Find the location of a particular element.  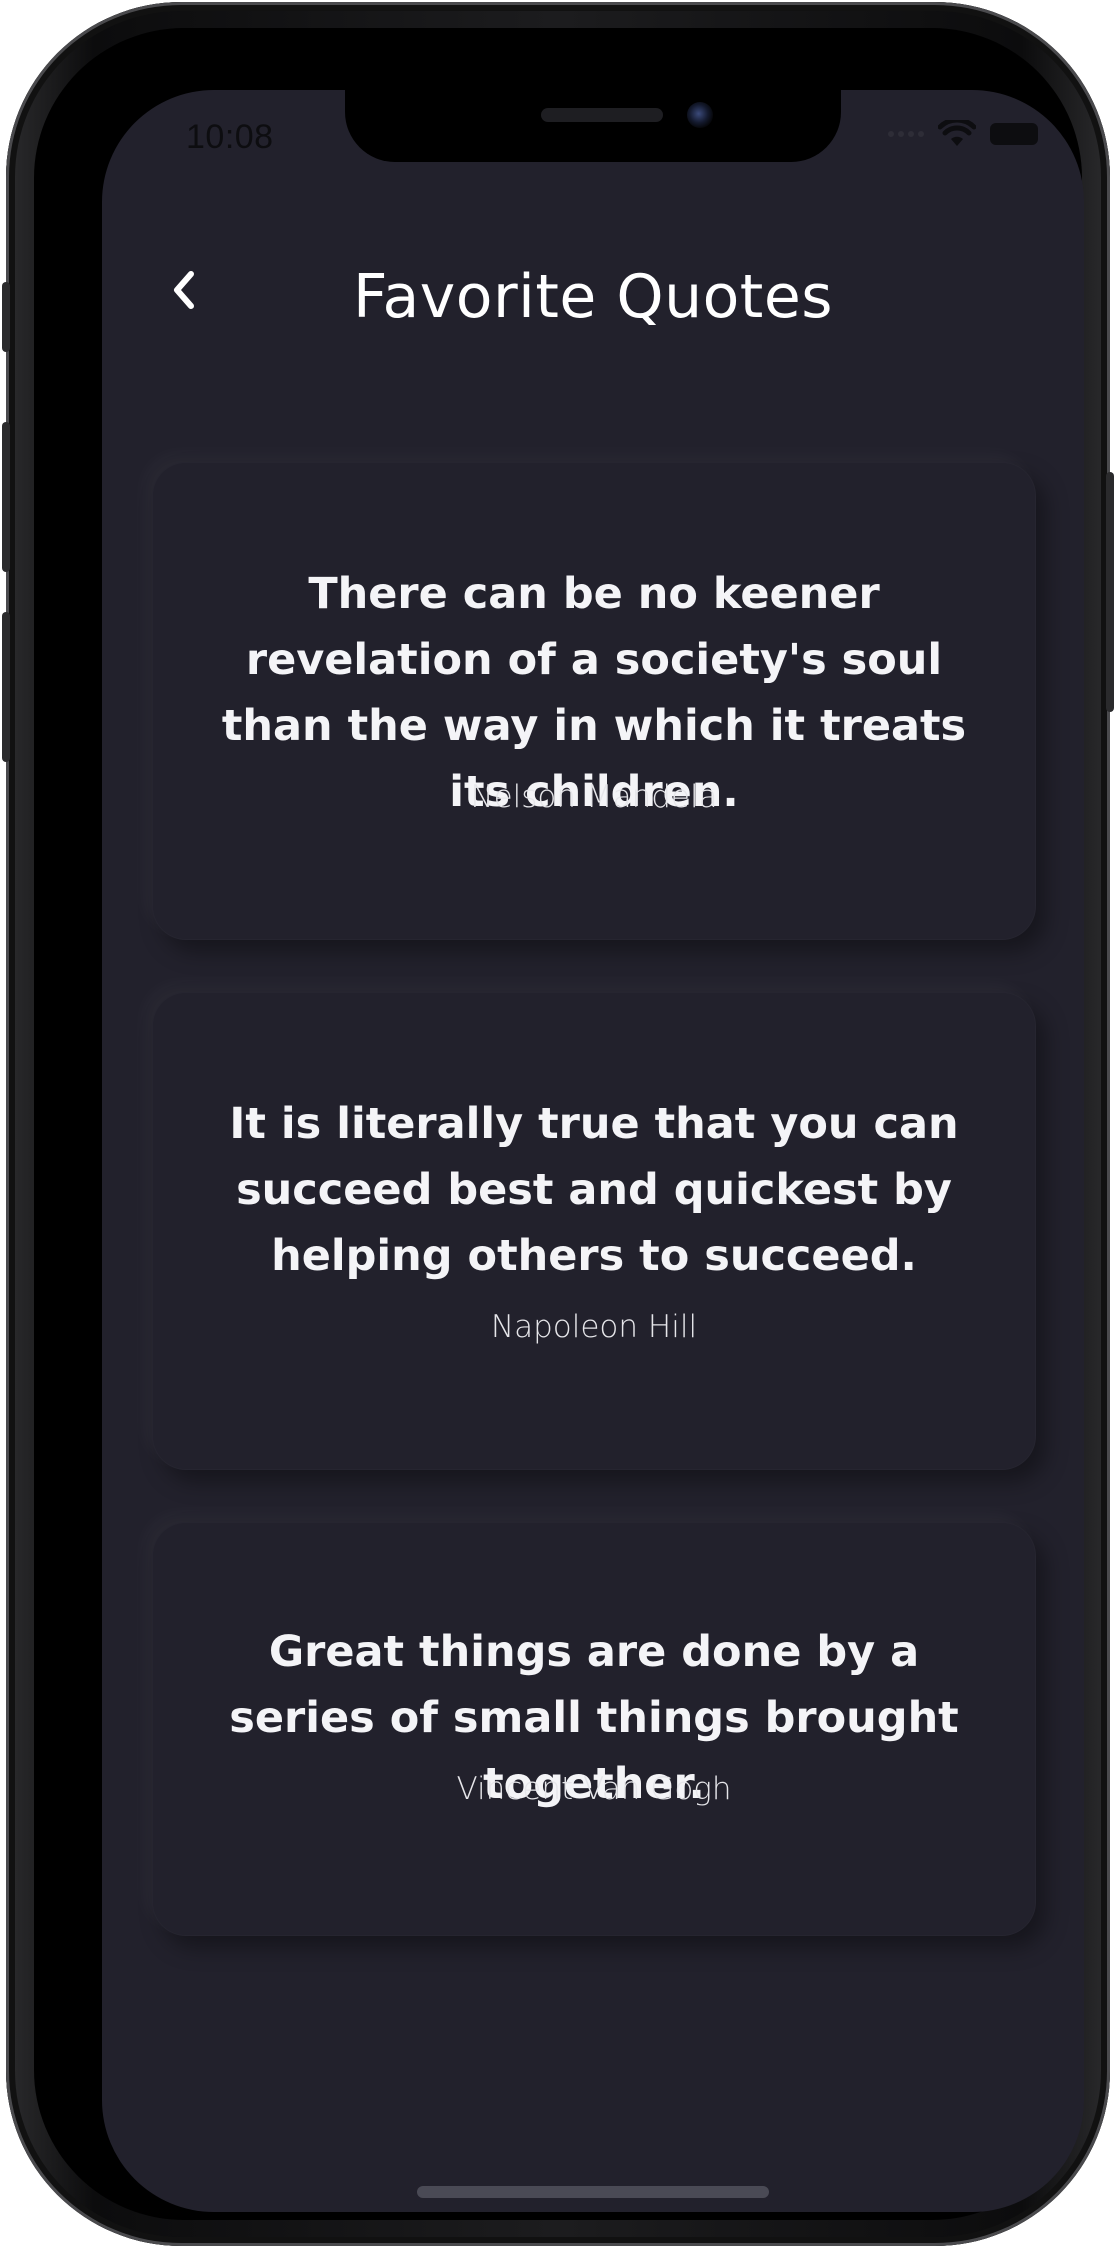

power-button is located at coordinates (1110, 592).